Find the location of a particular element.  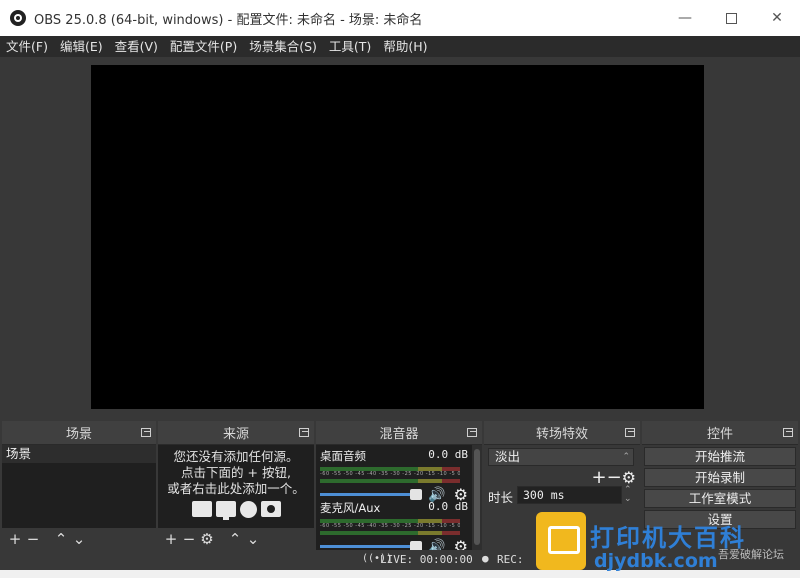

menu-view: 查看(V) is located at coordinates (136, 46).